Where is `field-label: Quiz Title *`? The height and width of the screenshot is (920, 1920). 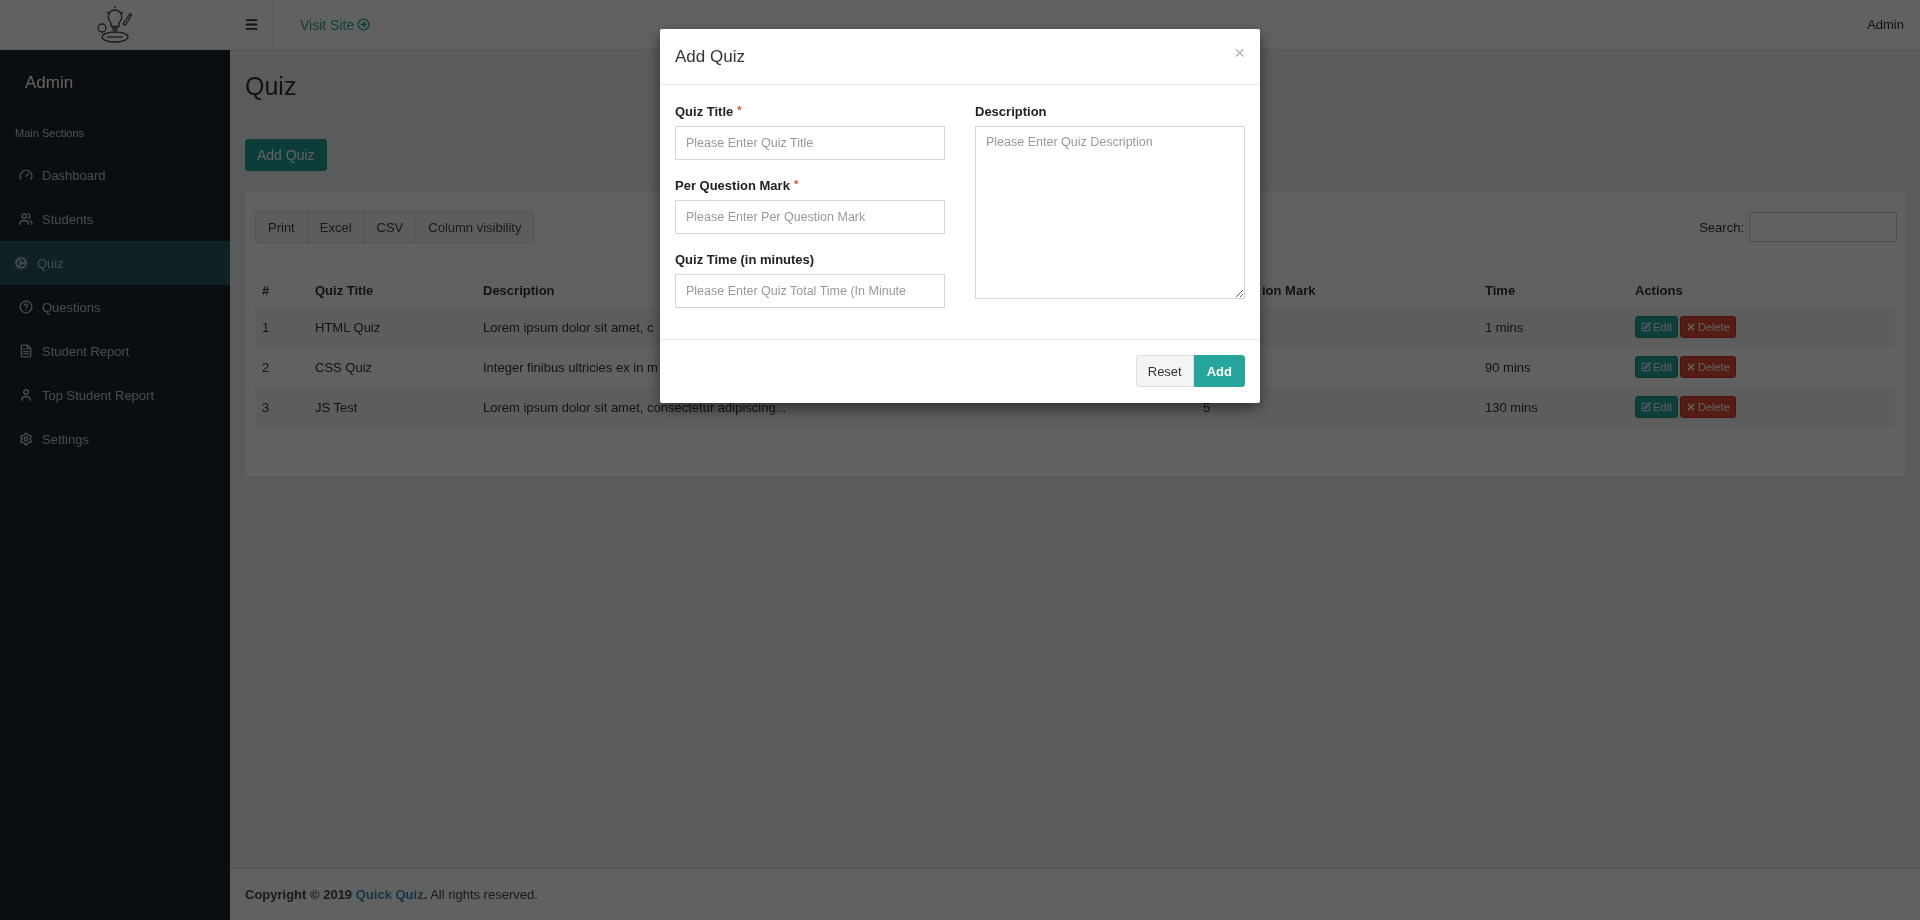
field-label: Quiz Title * is located at coordinates (709, 111).